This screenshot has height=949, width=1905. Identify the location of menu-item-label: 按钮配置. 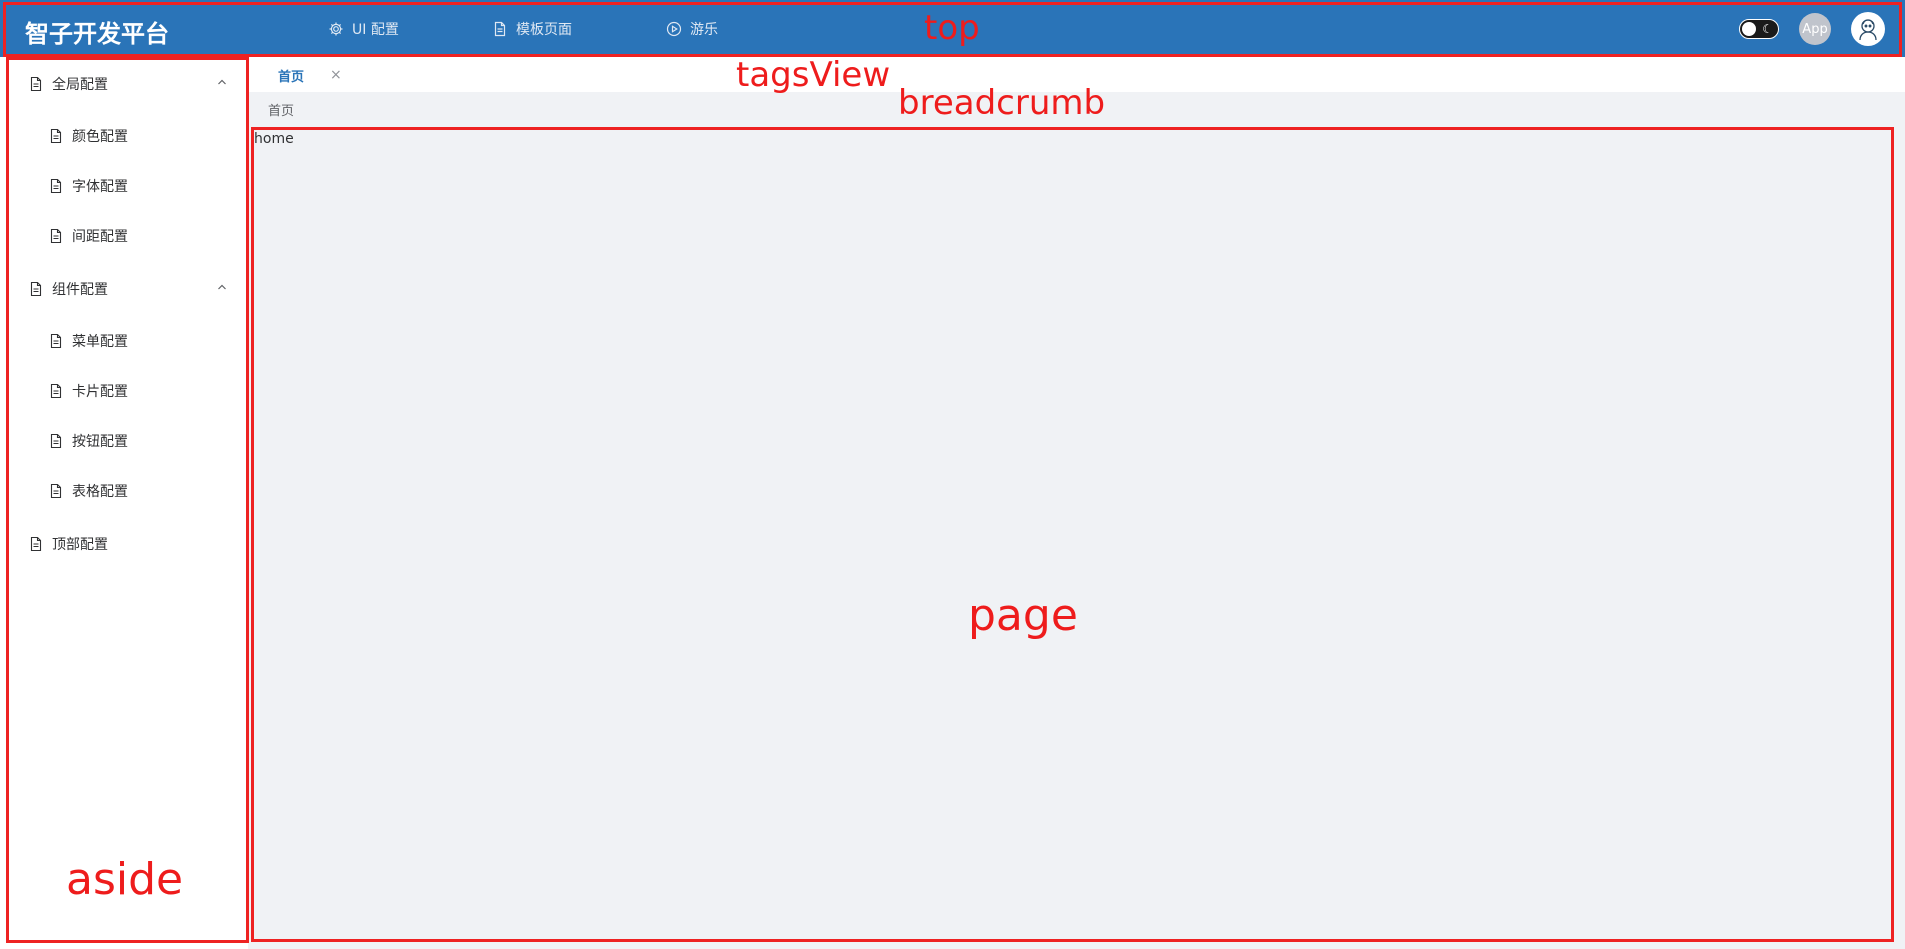
(100, 442).